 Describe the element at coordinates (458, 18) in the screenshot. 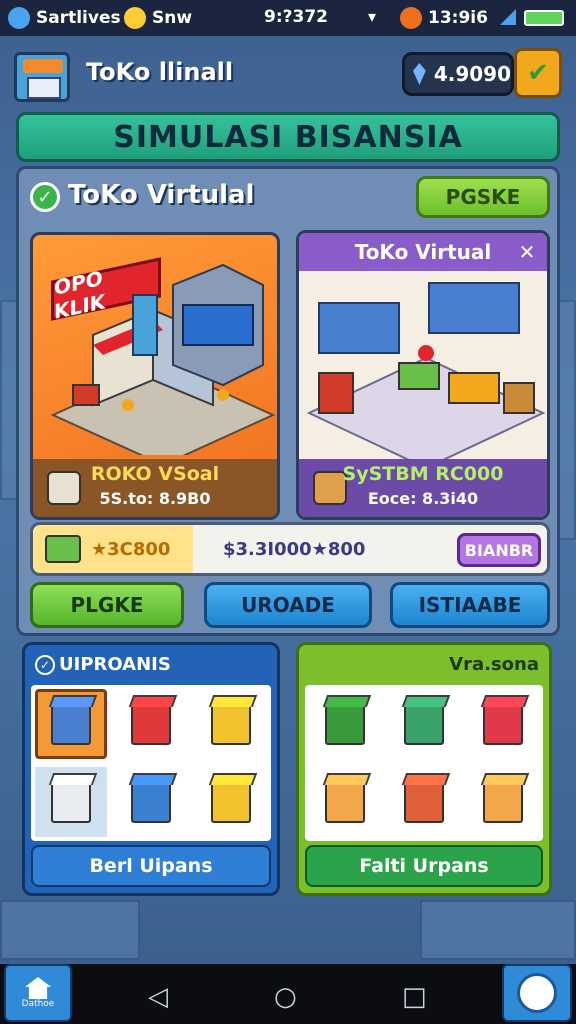

I see `status-right-time: 13:9i6` at that location.